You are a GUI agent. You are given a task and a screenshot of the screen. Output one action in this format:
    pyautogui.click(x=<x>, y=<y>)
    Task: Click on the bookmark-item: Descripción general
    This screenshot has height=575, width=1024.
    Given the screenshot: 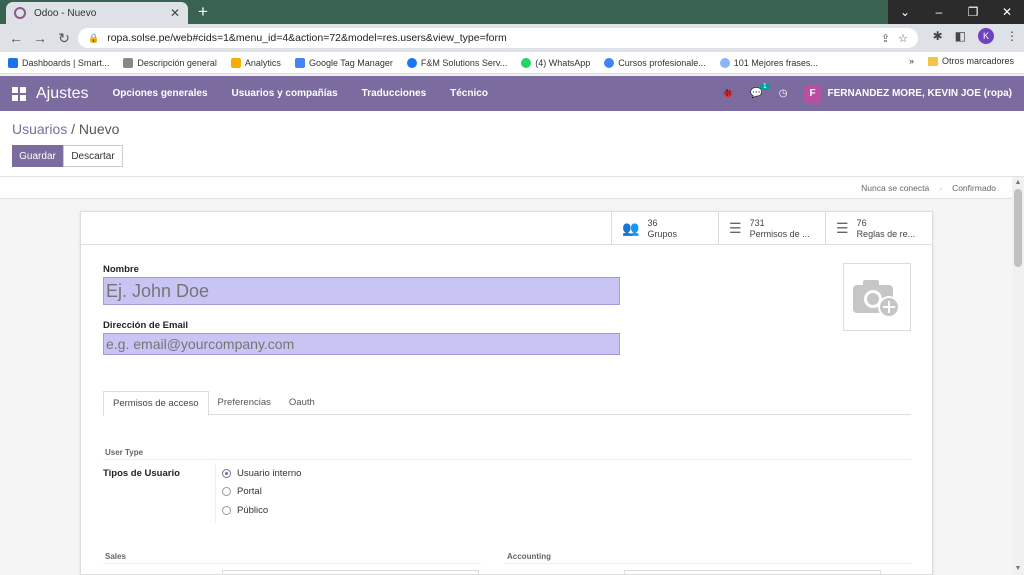 What is the action you would take?
    pyautogui.click(x=170, y=62)
    